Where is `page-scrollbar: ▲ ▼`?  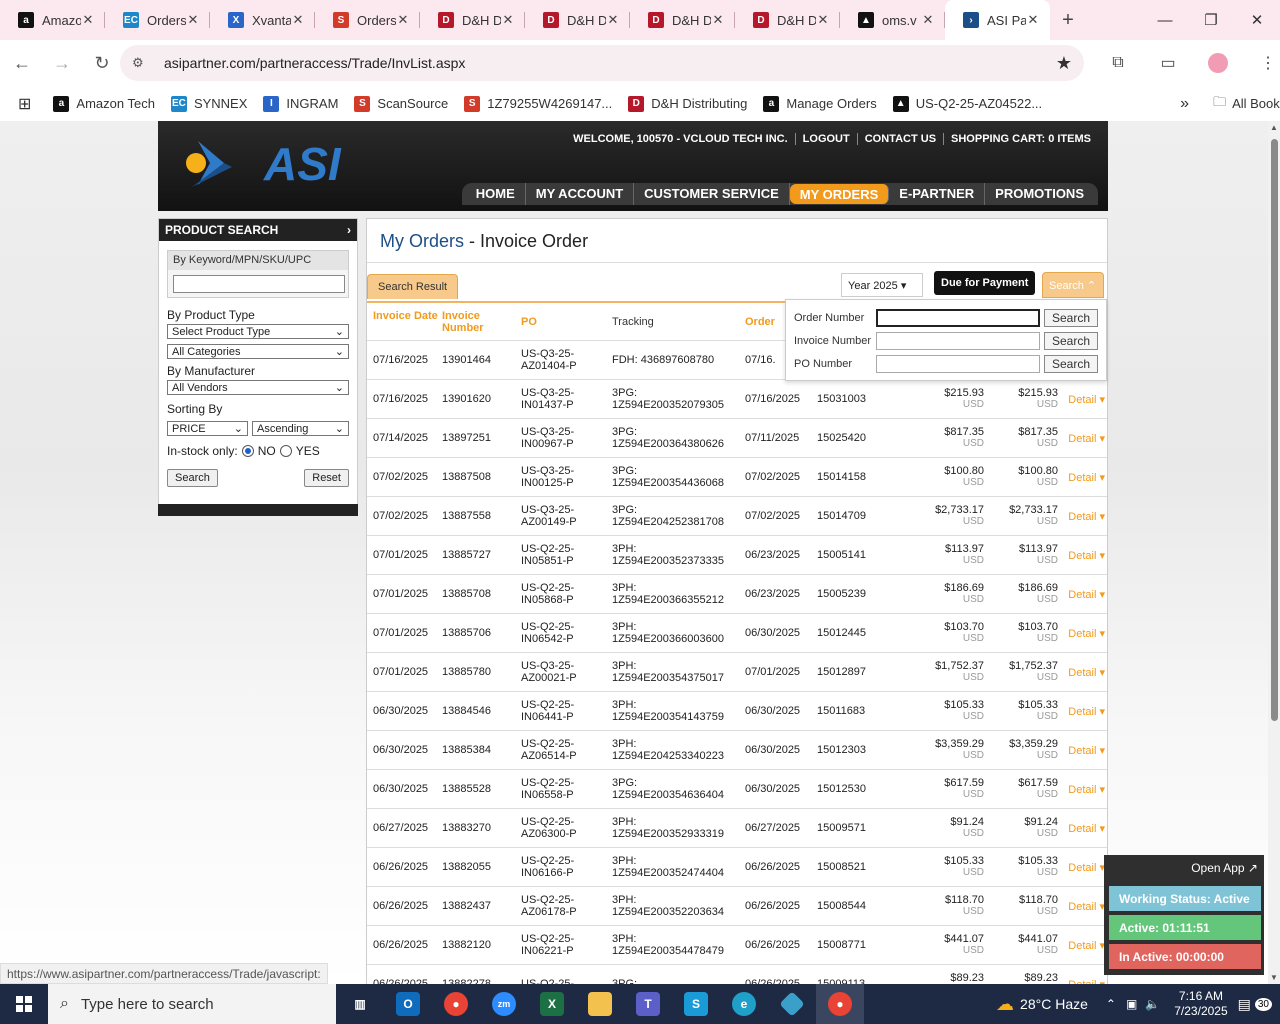 page-scrollbar: ▲ ▼ is located at coordinates (1274, 552).